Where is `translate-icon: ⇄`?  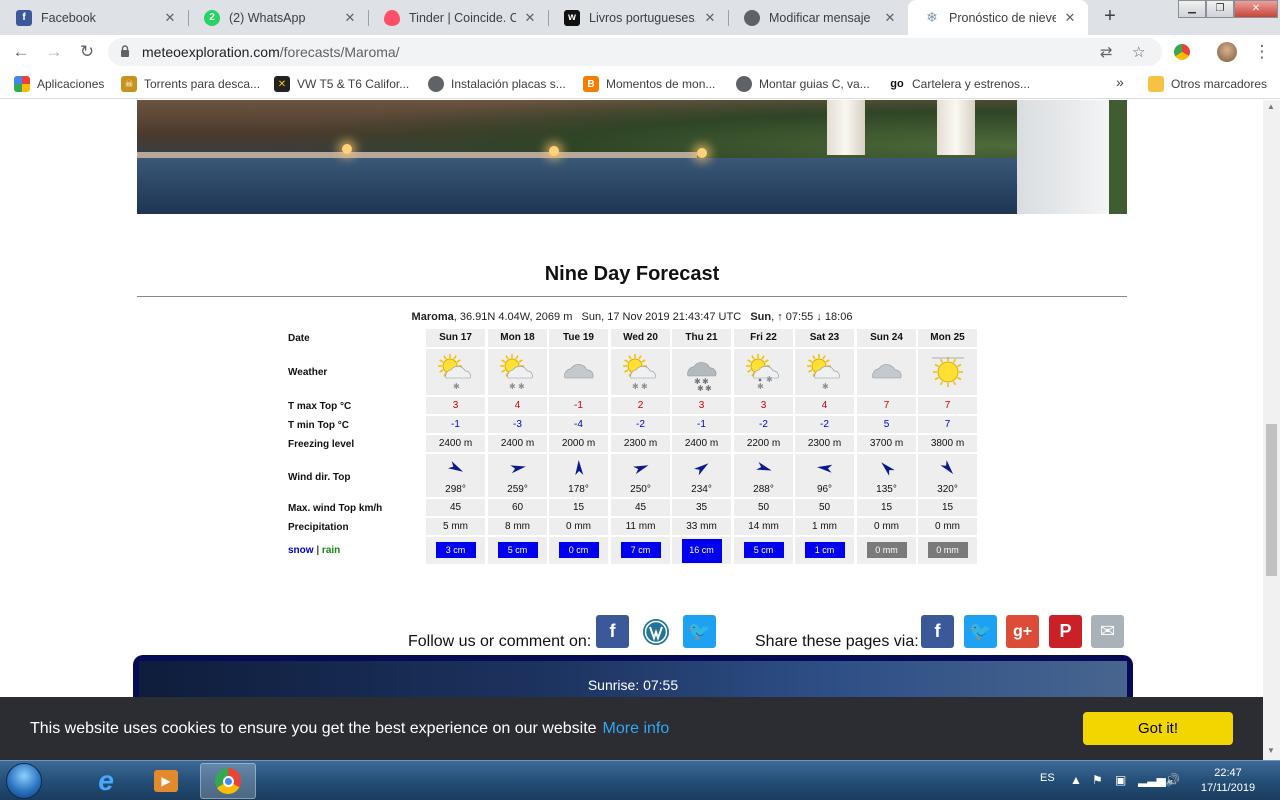 translate-icon: ⇄ is located at coordinates (1106, 52).